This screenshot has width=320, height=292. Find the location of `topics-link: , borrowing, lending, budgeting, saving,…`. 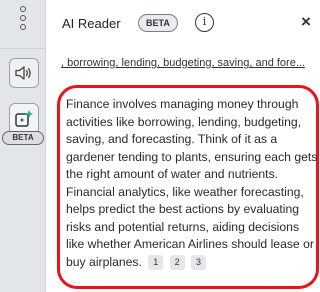

topics-link: , borrowing, lending, budgeting, saving,… is located at coordinates (188, 63).